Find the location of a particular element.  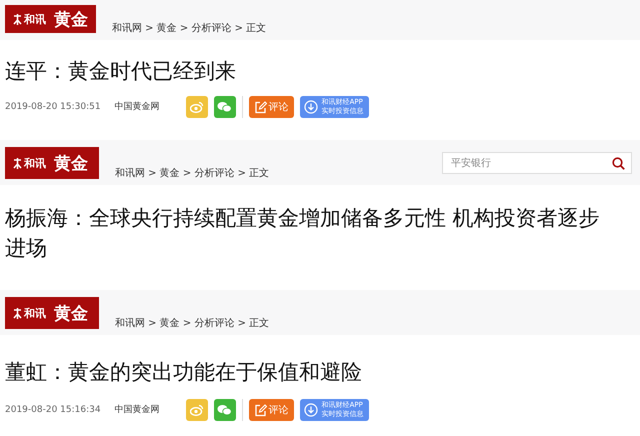

search-icon is located at coordinates (618, 163).